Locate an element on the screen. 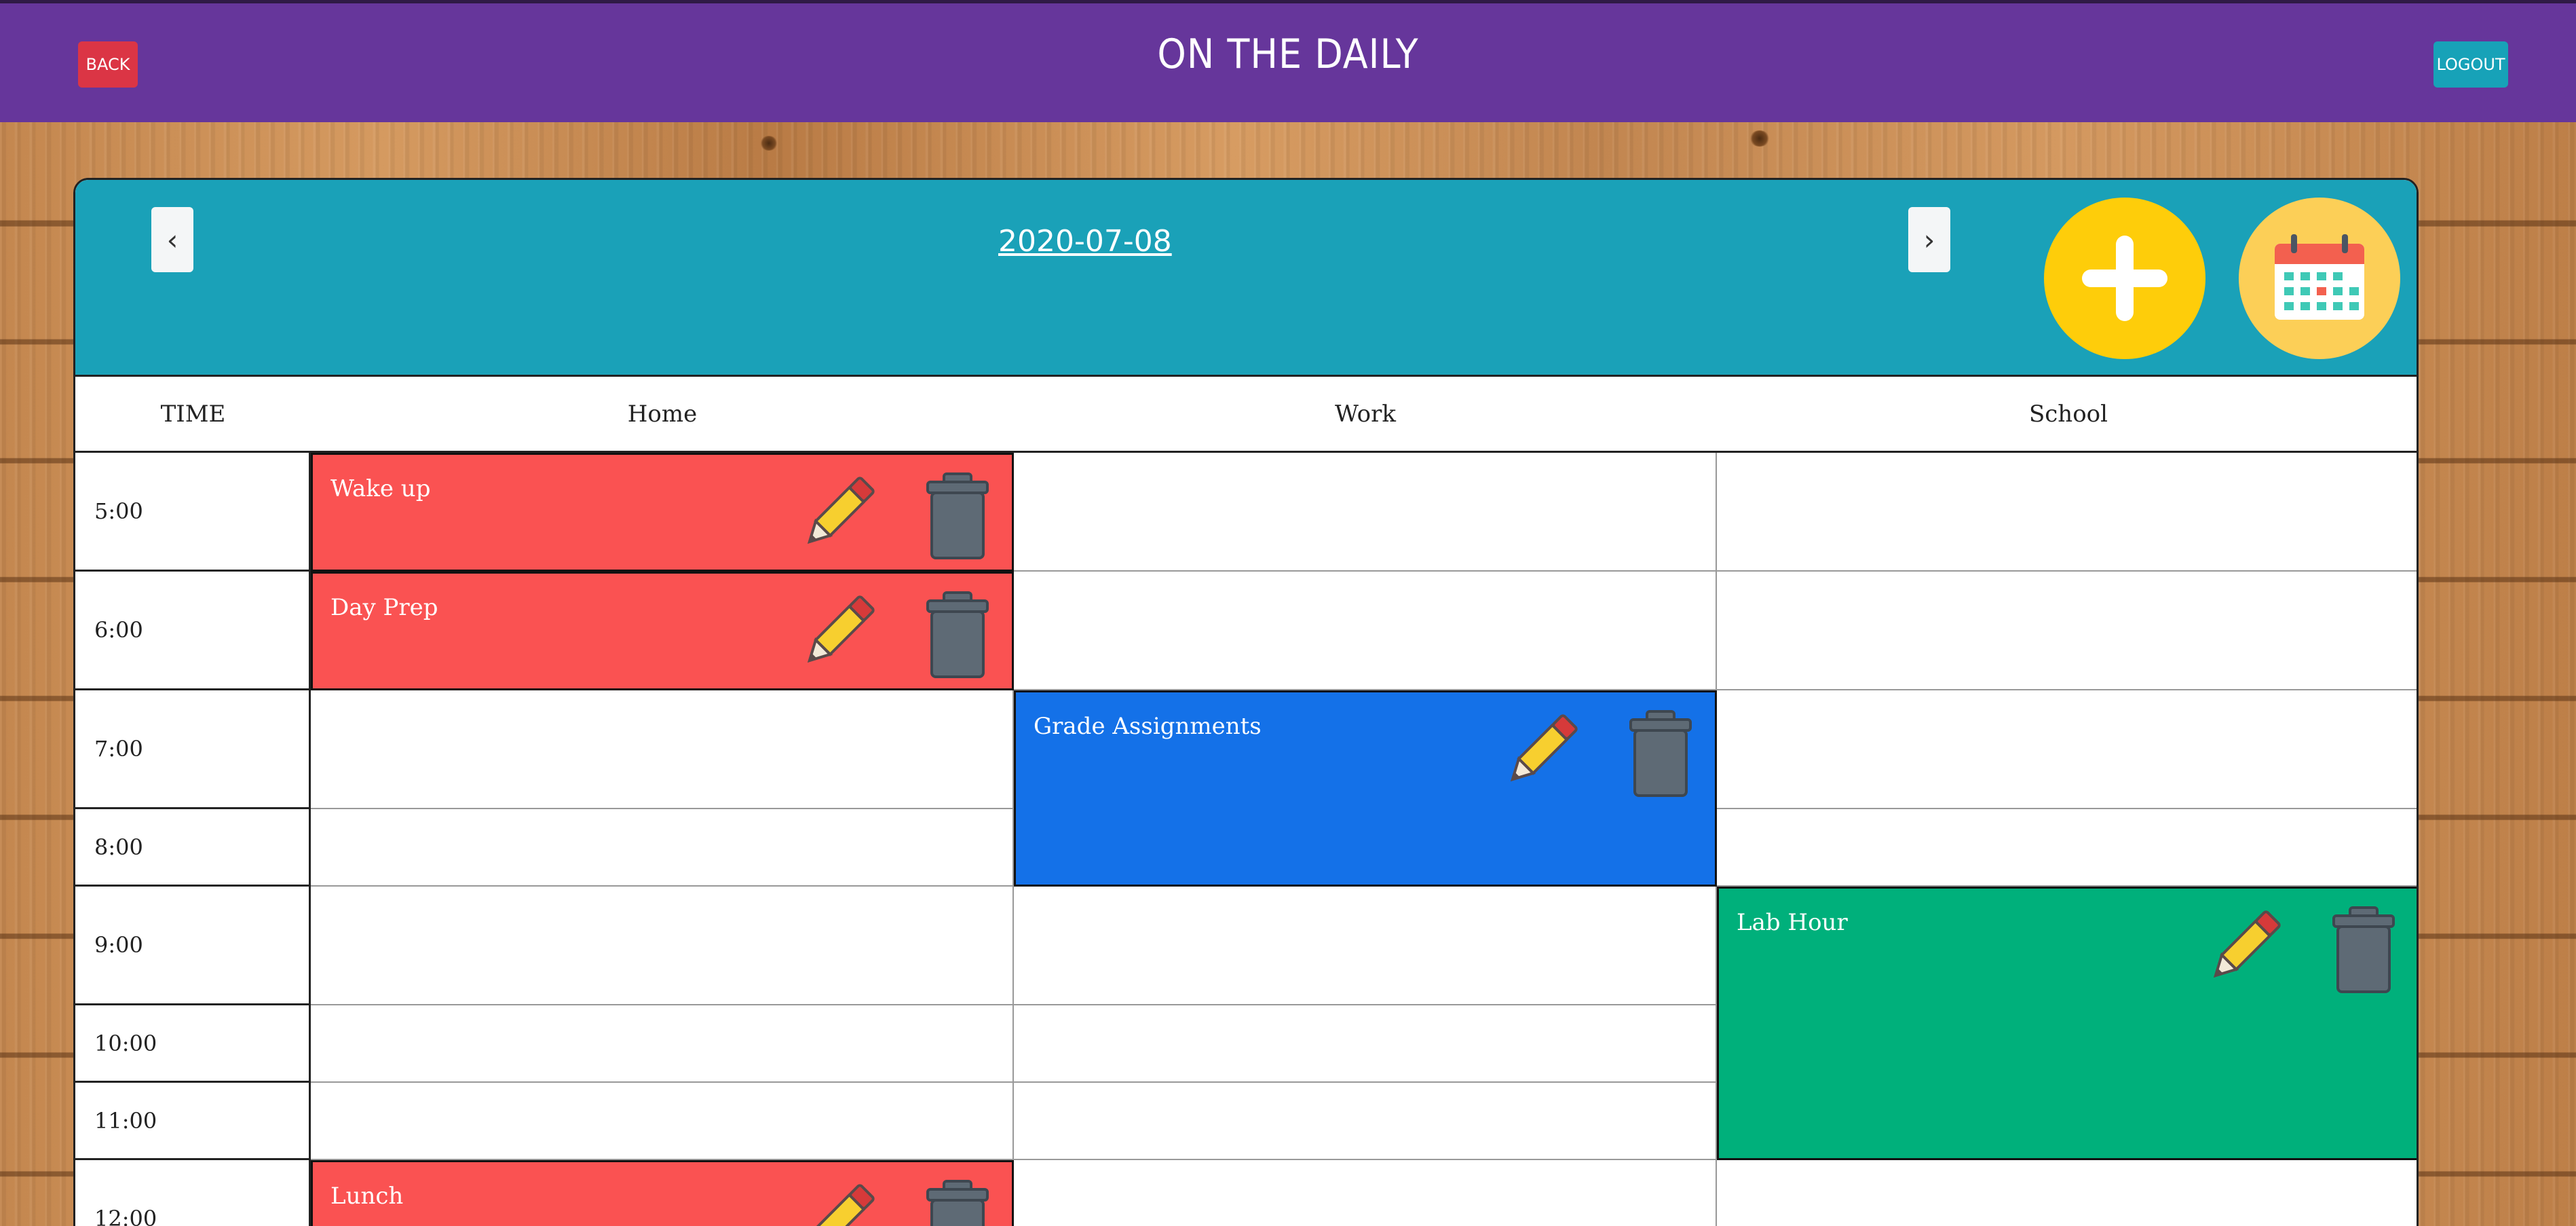  event-card-grade-assignments: Grade Assignments is located at coordinates (1365, 788).